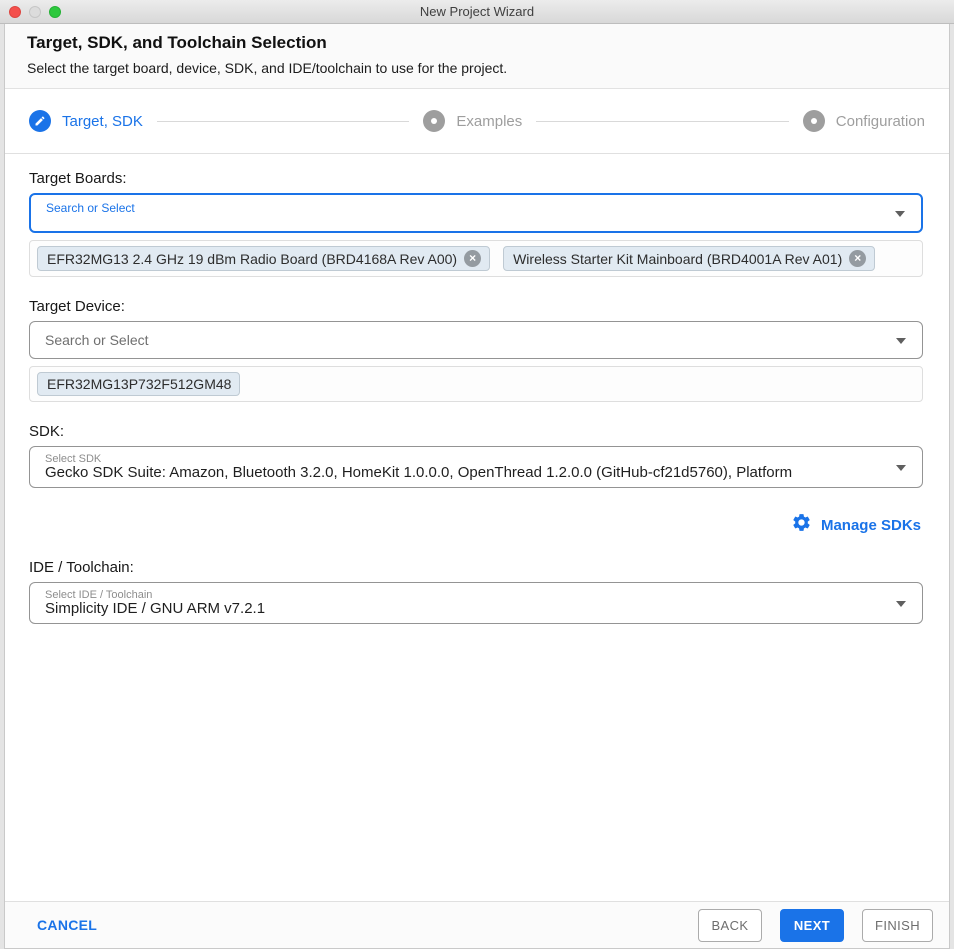  What do you see at coordinates (476, 340) in the screenshot?
I see `target-device-combobox: Search or Select` at bounding box center [476, 340].